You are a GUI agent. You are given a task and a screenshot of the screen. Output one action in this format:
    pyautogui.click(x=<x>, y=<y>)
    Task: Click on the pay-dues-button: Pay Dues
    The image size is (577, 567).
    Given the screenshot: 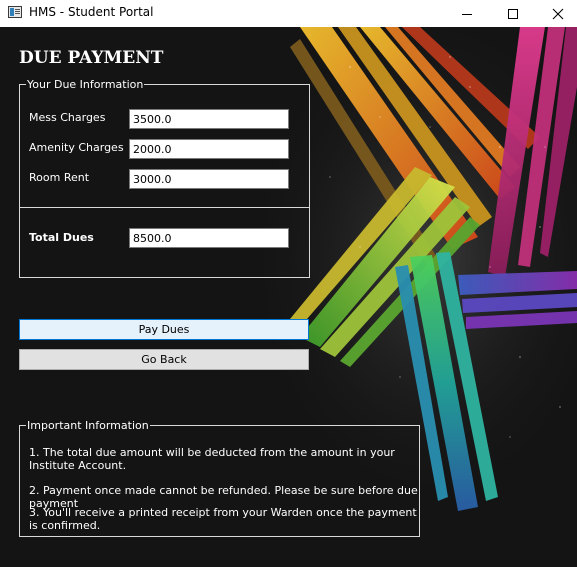 What is the action you would take?
    pyautogui.click(x=164, y=329)
    